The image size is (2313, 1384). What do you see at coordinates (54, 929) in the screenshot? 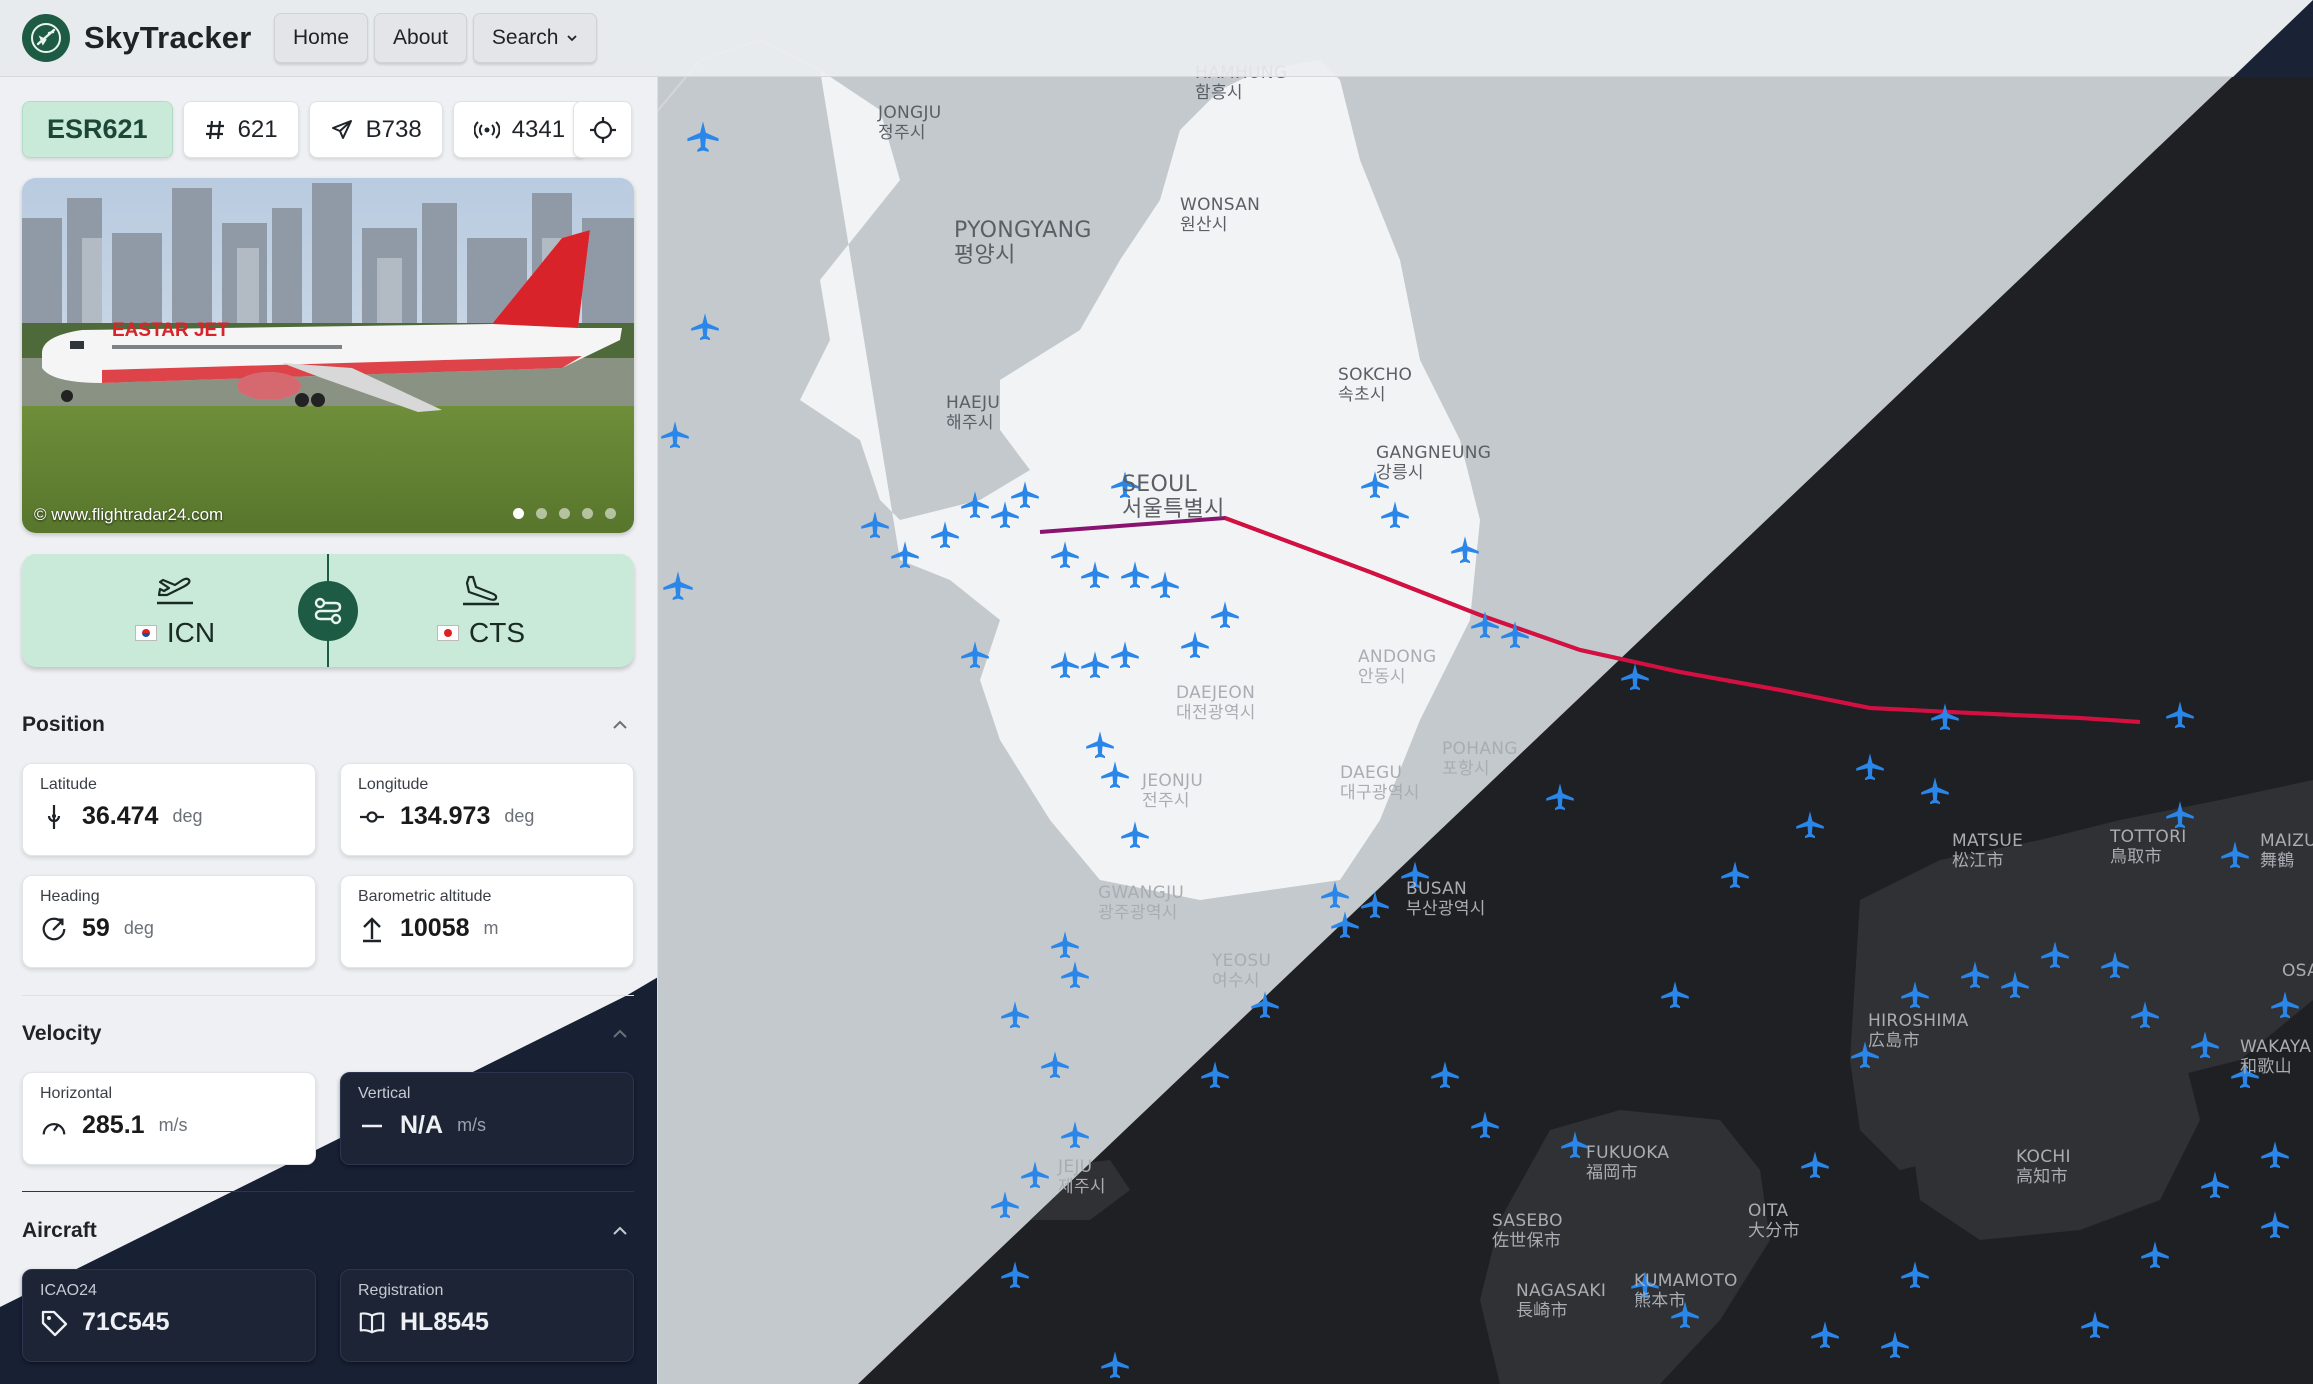
I see `heading-icon` at bounding box center [54, 929].